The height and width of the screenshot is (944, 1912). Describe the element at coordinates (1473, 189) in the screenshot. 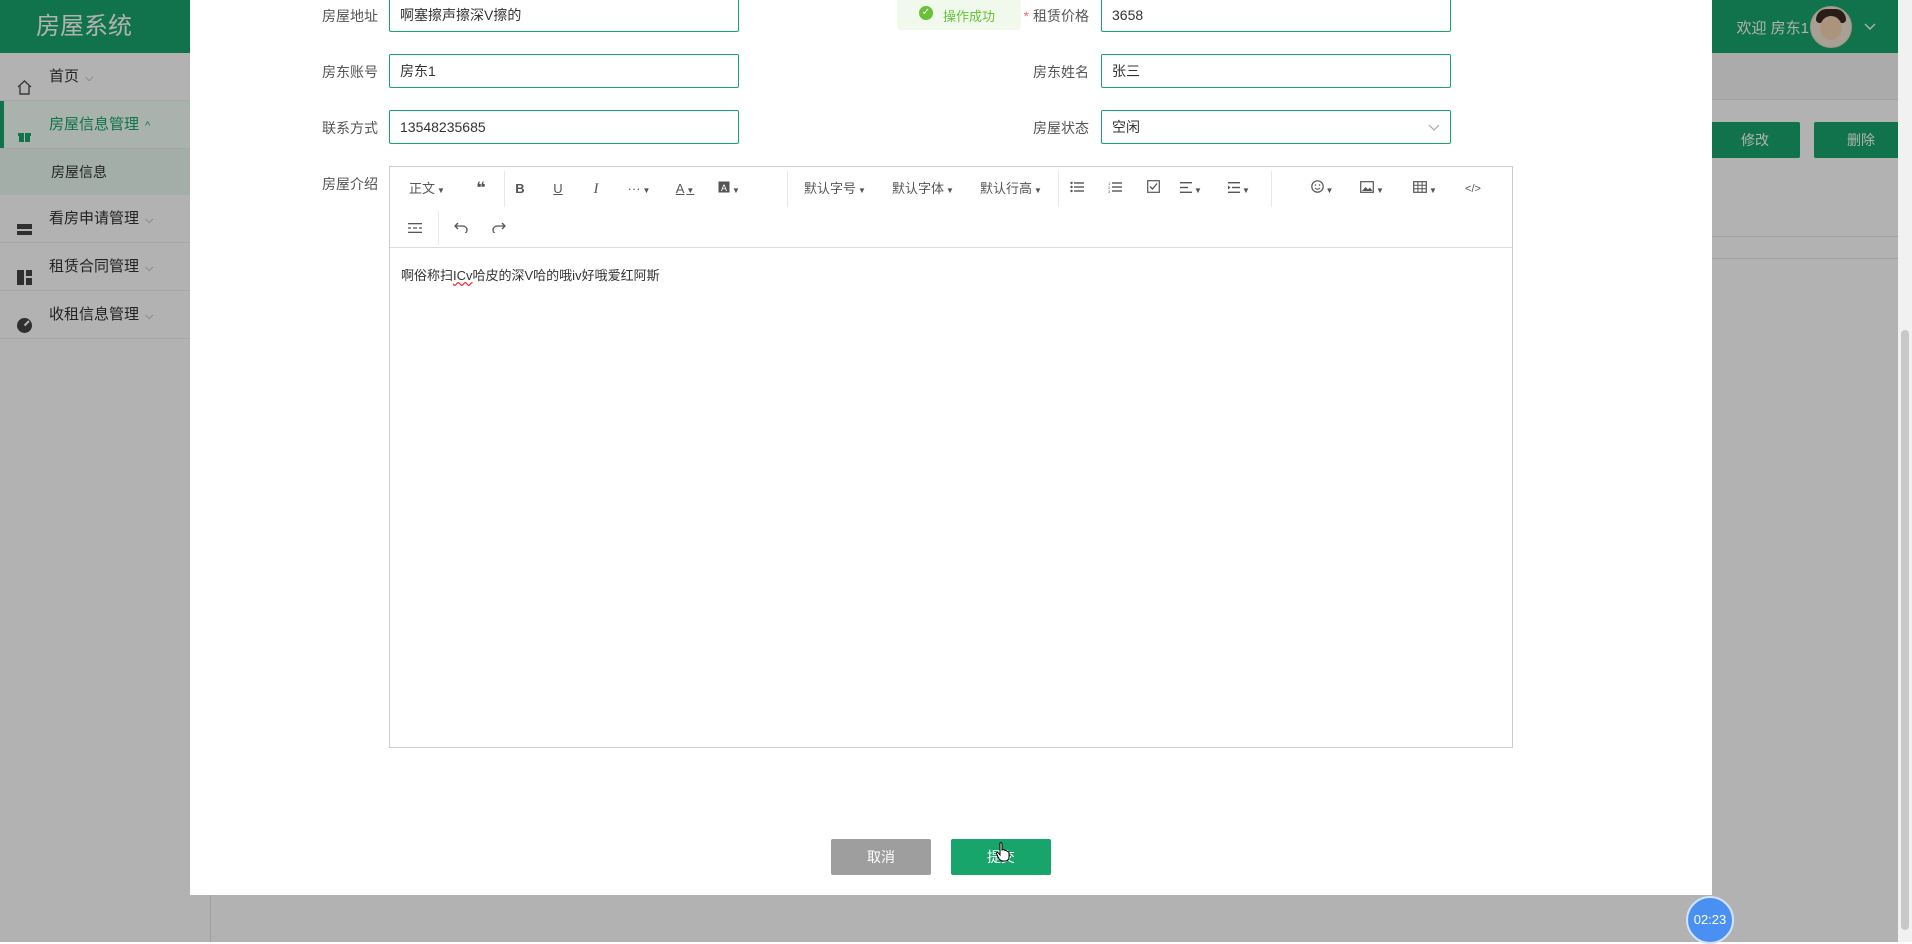

I see `code-icon: </>` at that location.